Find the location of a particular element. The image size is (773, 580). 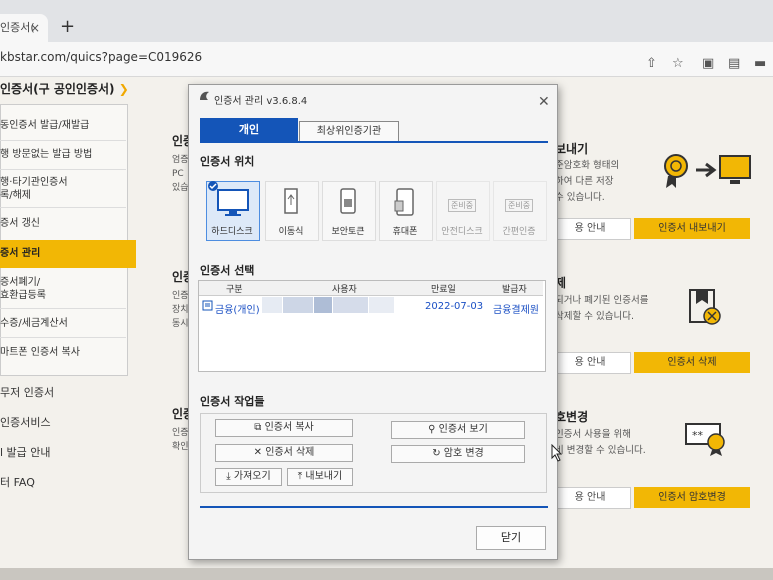

menu-item: 터 FAQ is located at coordinates (17, 482).